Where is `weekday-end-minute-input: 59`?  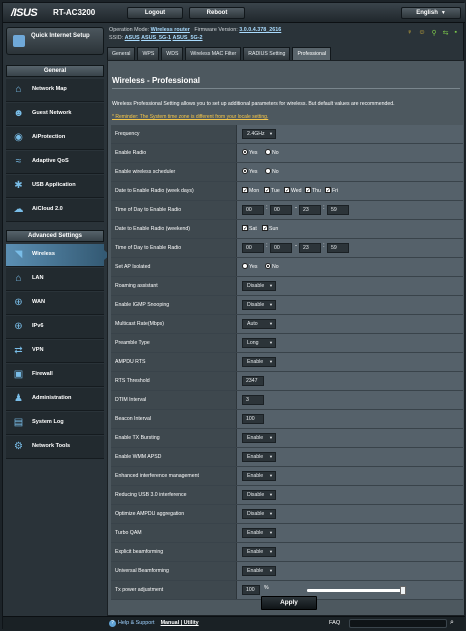 weekday-end-minute-input: 59 is located at coordinates (338, 210).